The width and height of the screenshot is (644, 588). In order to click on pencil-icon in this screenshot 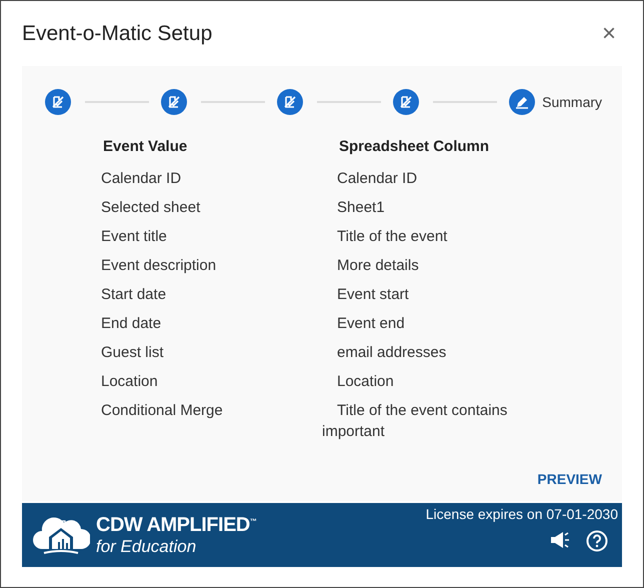, I will do `click(522, 102)`.